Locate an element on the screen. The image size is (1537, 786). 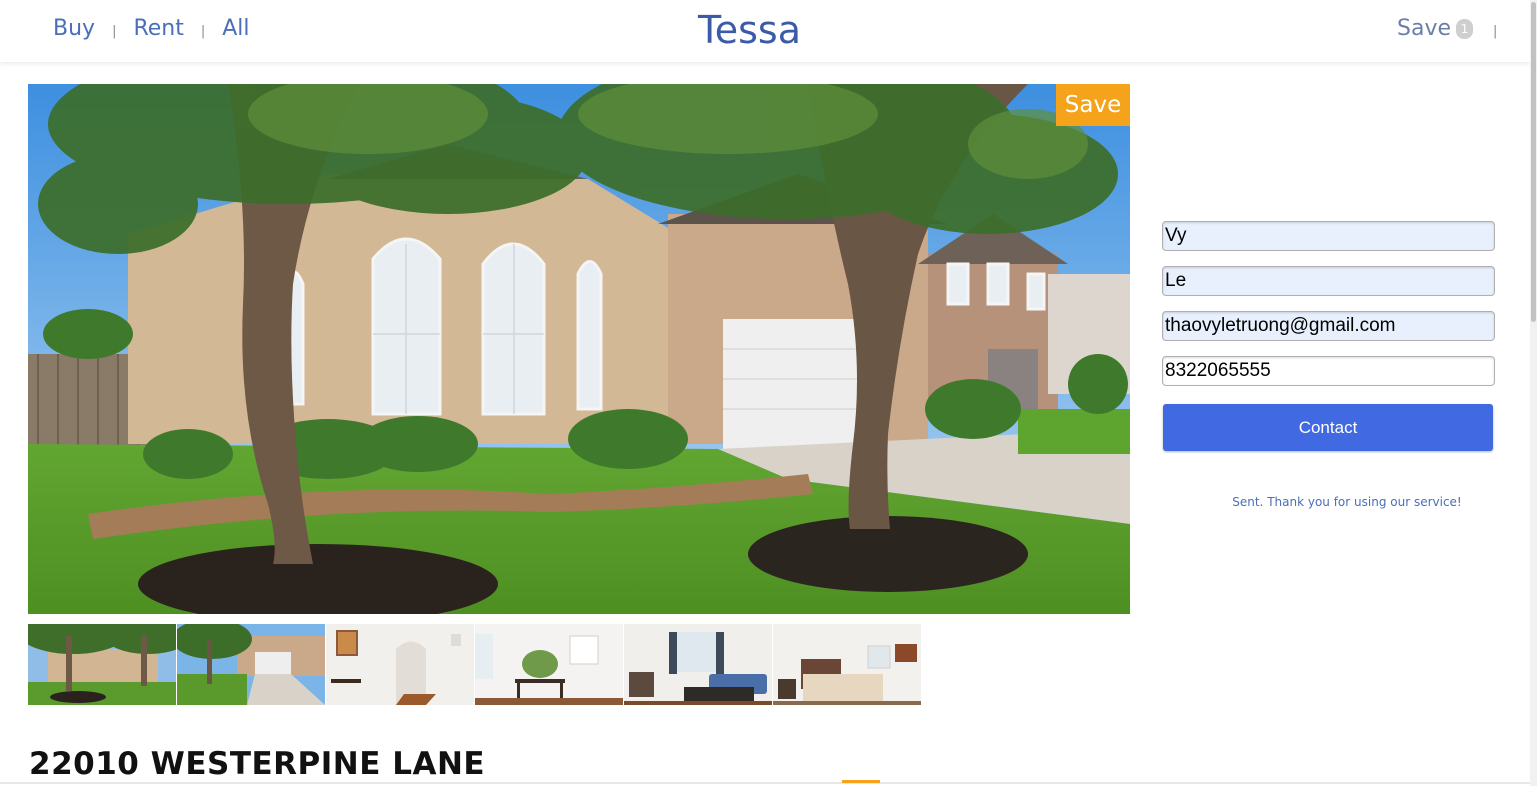
thumbnail-interior-dining is located at coordinates (549, 664).